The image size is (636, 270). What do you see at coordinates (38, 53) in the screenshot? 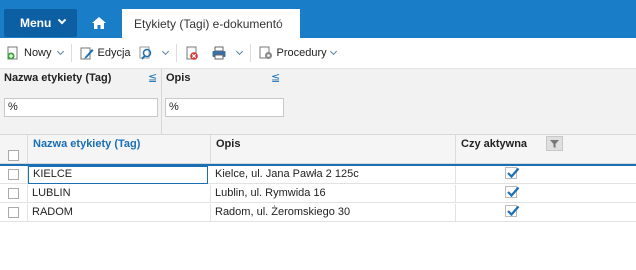
I see `new-label: Nowy` at bounding box center [38, 53].